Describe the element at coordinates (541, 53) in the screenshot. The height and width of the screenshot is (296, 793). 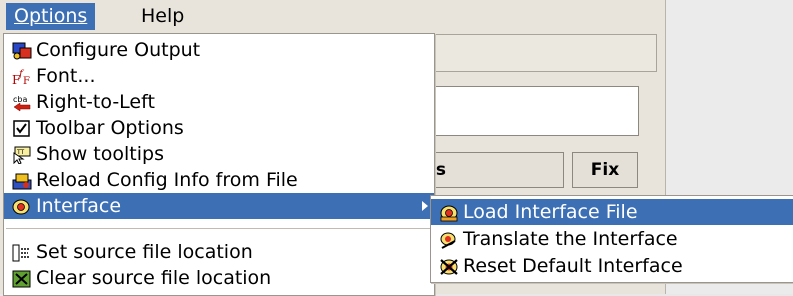
I see `background-field` at that location.